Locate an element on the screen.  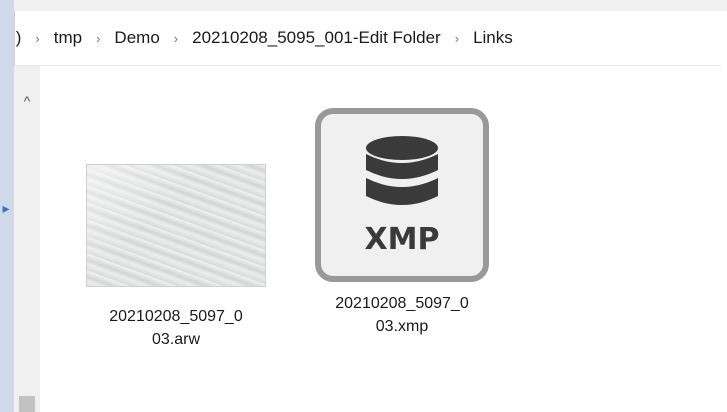
photo-thumbnail is located at coordinates (176, 225).